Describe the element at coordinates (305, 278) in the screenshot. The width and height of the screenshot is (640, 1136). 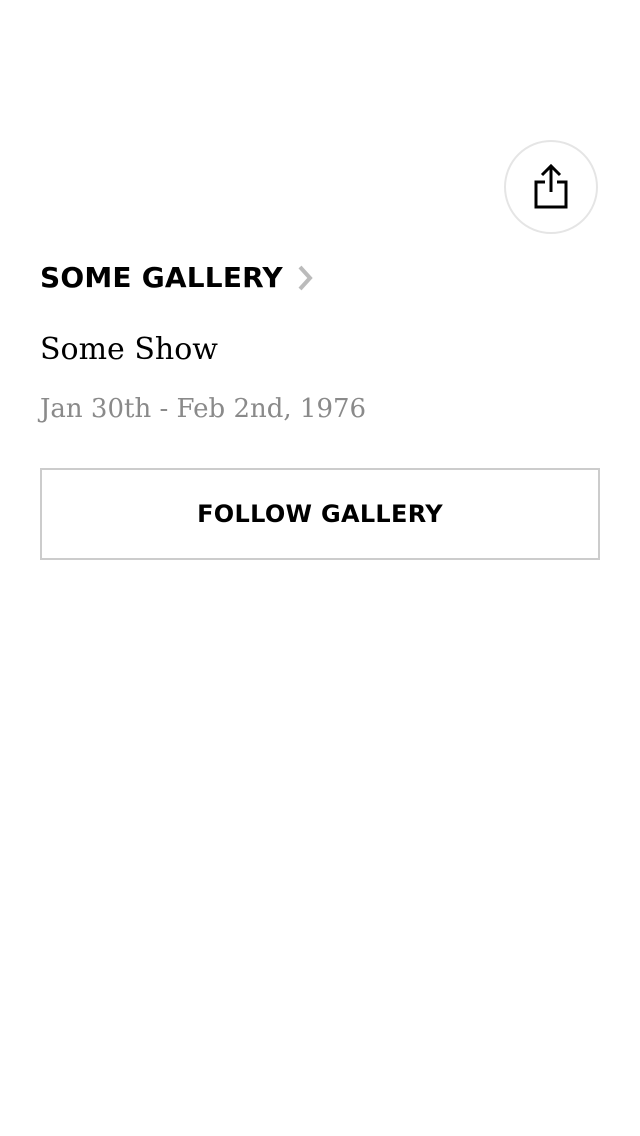
I see `chevron-right-icon` at that location.